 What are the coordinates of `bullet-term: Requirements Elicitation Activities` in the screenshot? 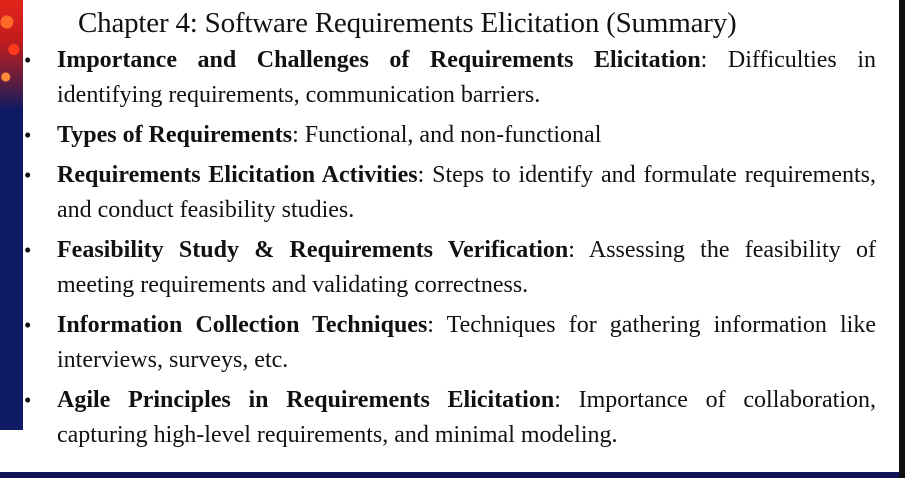 It's located at (237, 175).